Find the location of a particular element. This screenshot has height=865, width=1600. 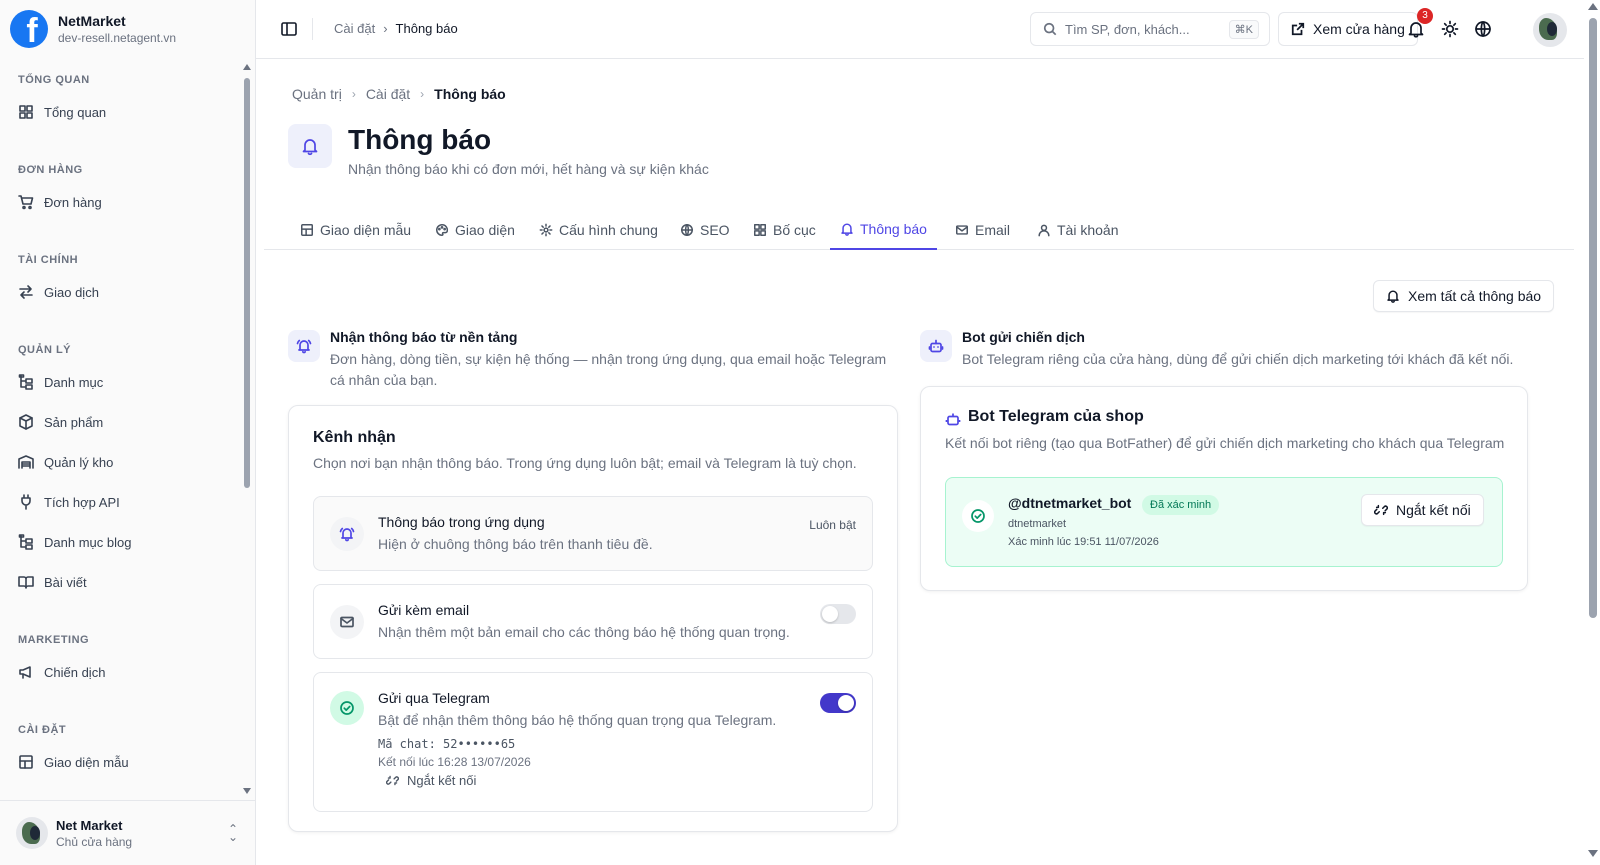

tab-email: Email is located at coordinates (982, 230).